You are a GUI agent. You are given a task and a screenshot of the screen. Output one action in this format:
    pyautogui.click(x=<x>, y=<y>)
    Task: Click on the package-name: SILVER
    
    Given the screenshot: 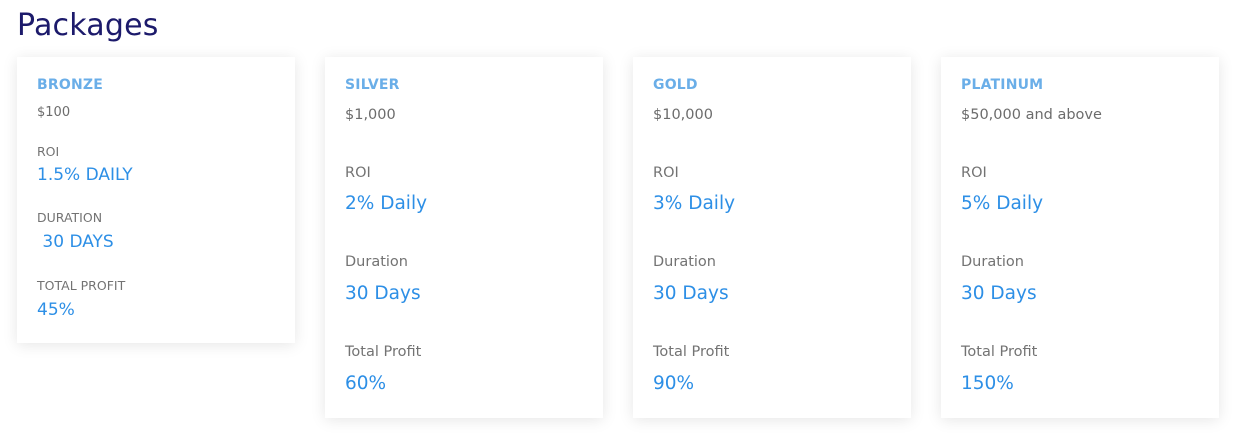 What is the action you would take?
    pyautogui.click(x=372, y=85)
    